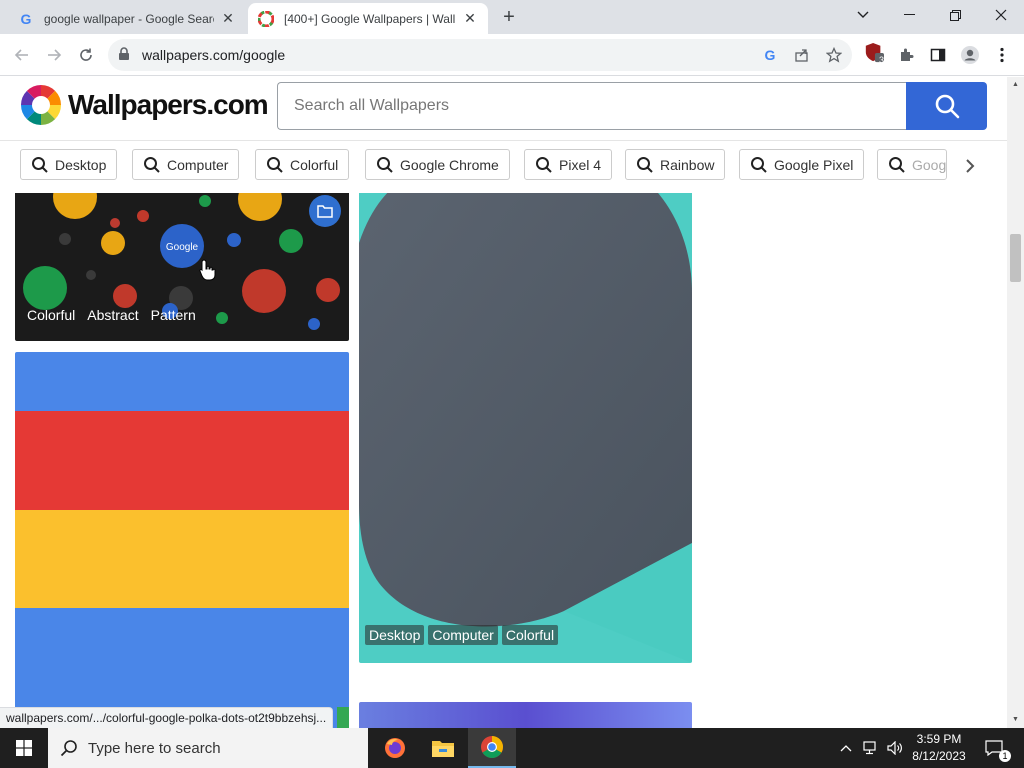 This screenshot has height=768, width=1024. What do you see at coordinates (437, 164) in the screenshot?
I see `chip-google-chrome: Google Chrome` at bounding box center [437, 164].